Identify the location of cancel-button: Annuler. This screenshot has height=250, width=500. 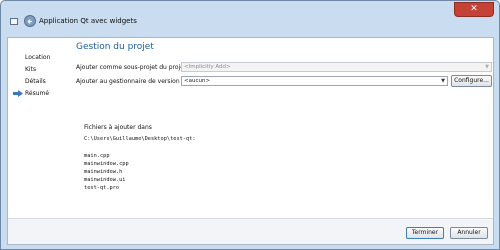
(469, 233).